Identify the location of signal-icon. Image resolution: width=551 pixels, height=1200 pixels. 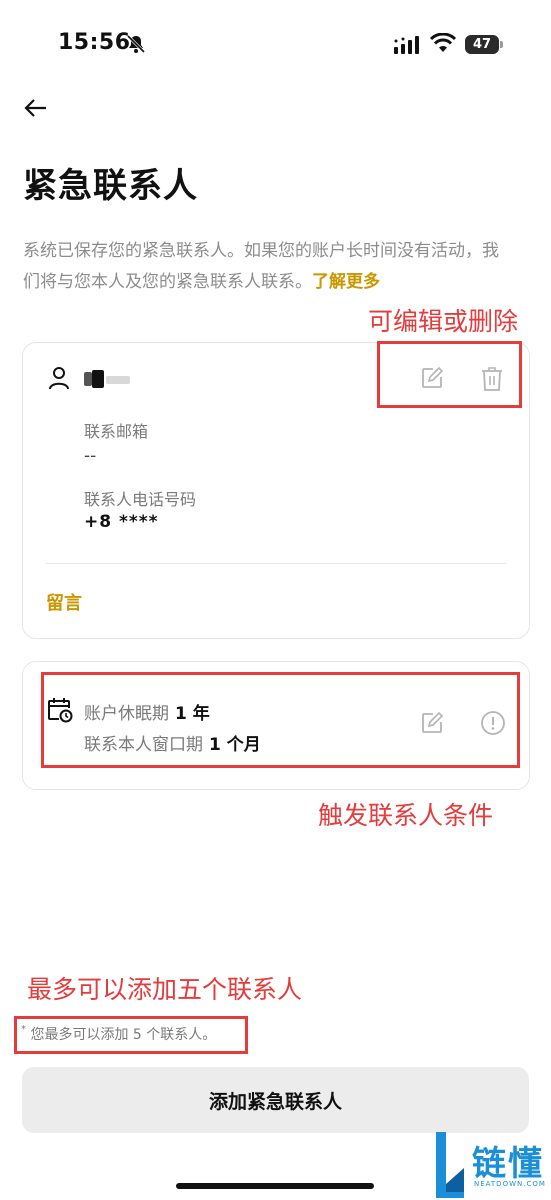
(406, 45).